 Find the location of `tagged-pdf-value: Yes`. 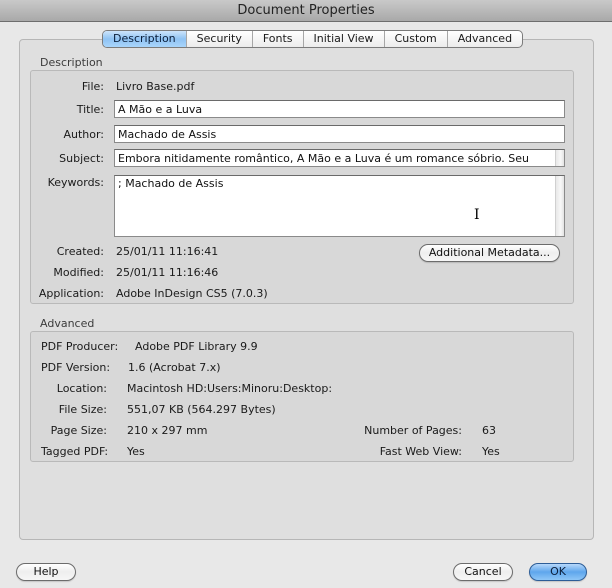

tagged-pdf-value: Yes is located at coordinates (136, 451).